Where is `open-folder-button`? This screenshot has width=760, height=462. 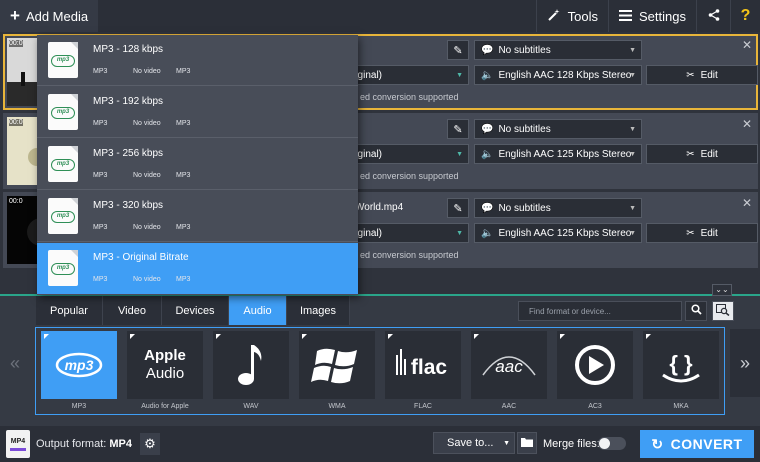
open-folder-button is located at coordinates (527, 443).